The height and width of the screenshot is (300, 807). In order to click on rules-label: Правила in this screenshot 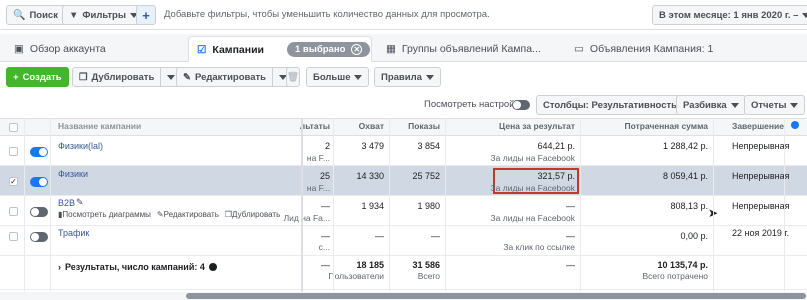, I will do `click(401, 77)`.